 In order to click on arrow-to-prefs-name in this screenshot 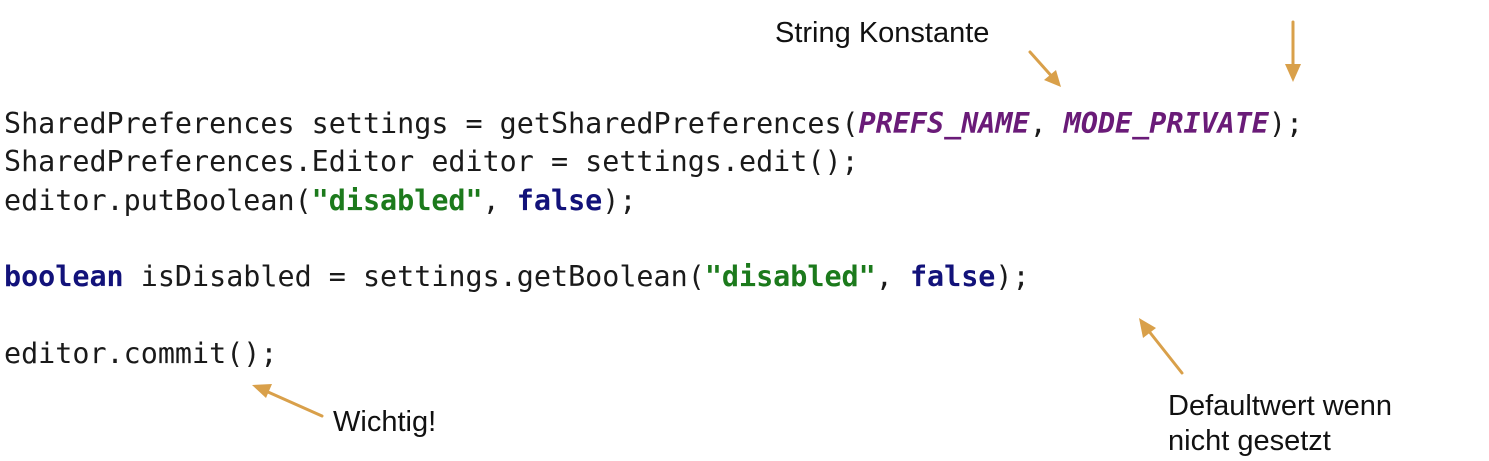, I will do `click(1044, 68)`.